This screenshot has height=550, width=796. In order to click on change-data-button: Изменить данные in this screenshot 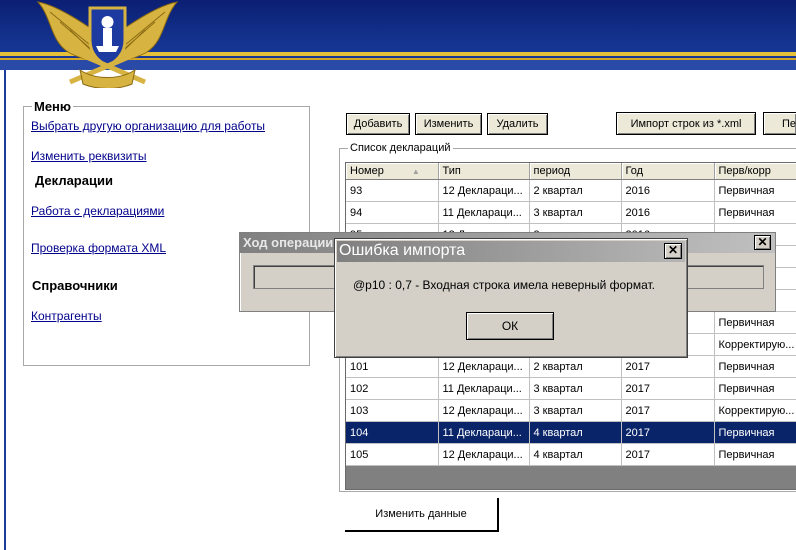, I will do `click(422, 515)`.